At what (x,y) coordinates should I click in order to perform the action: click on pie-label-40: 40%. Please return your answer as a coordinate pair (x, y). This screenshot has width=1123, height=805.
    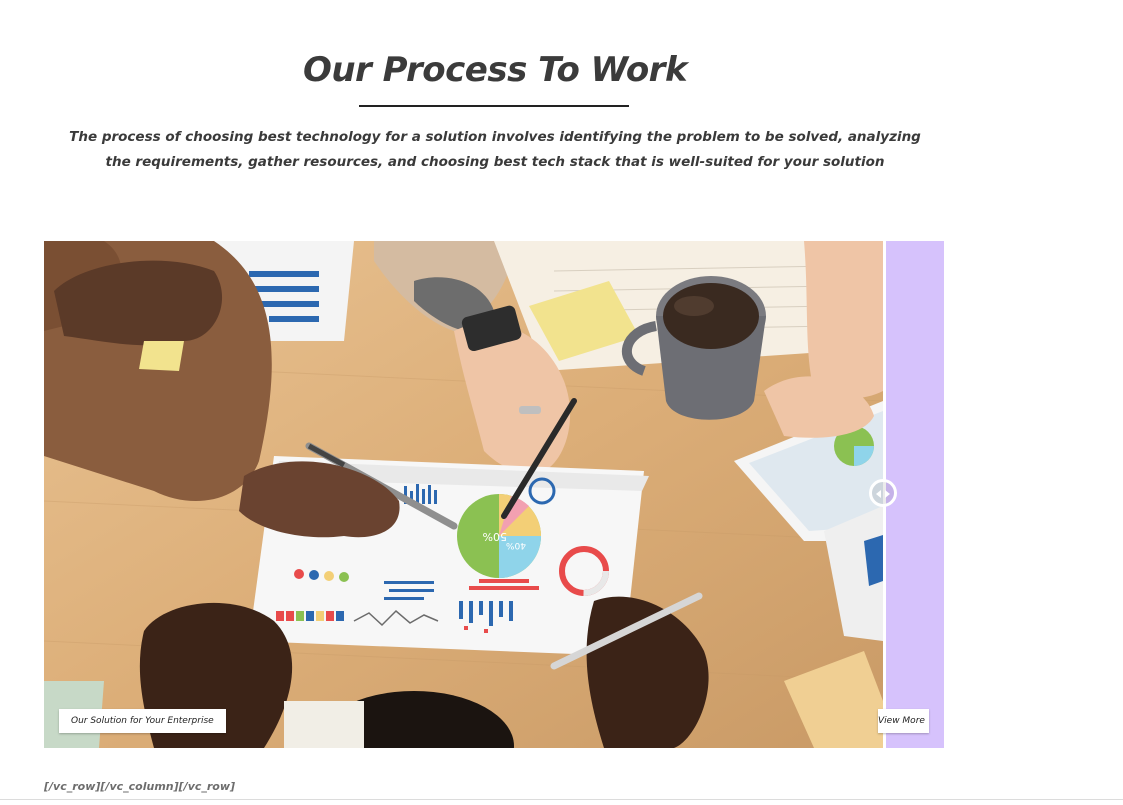
    Looking at the image, I should click on (516, 545).